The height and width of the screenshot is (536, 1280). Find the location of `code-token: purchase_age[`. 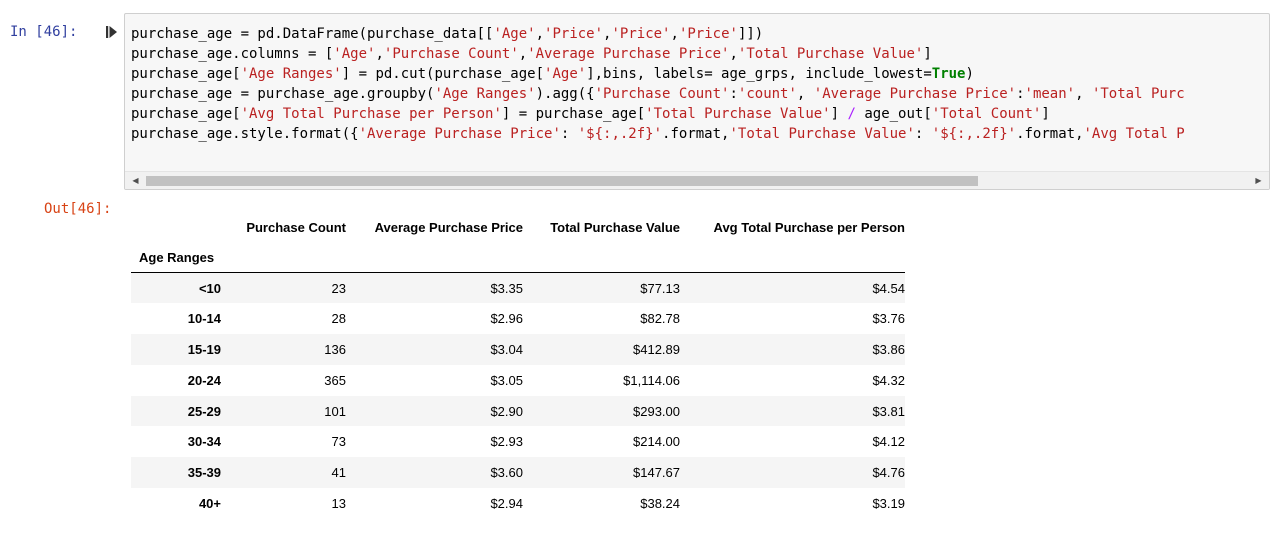

code-token: purchase_age[ is located at coordinates (186, 114).